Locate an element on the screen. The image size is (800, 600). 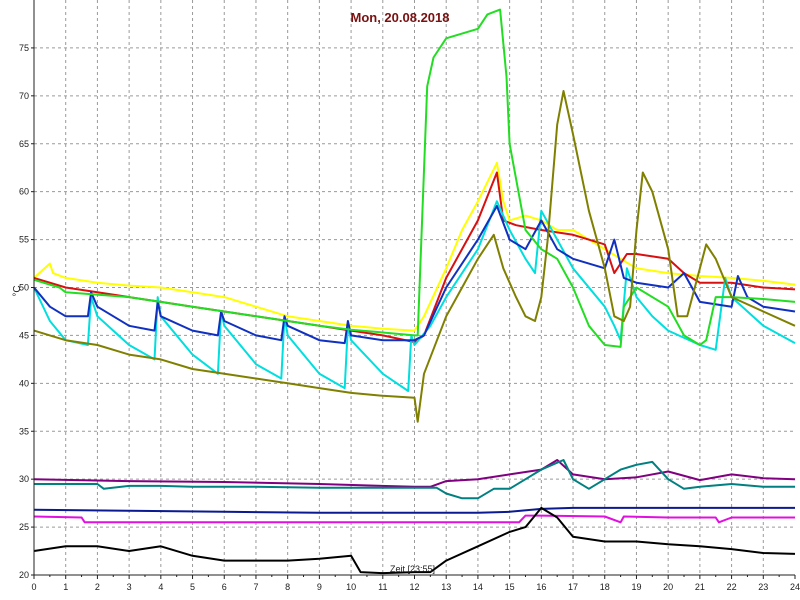
x-tick-label: 1 is located at coordinates (65, 587).